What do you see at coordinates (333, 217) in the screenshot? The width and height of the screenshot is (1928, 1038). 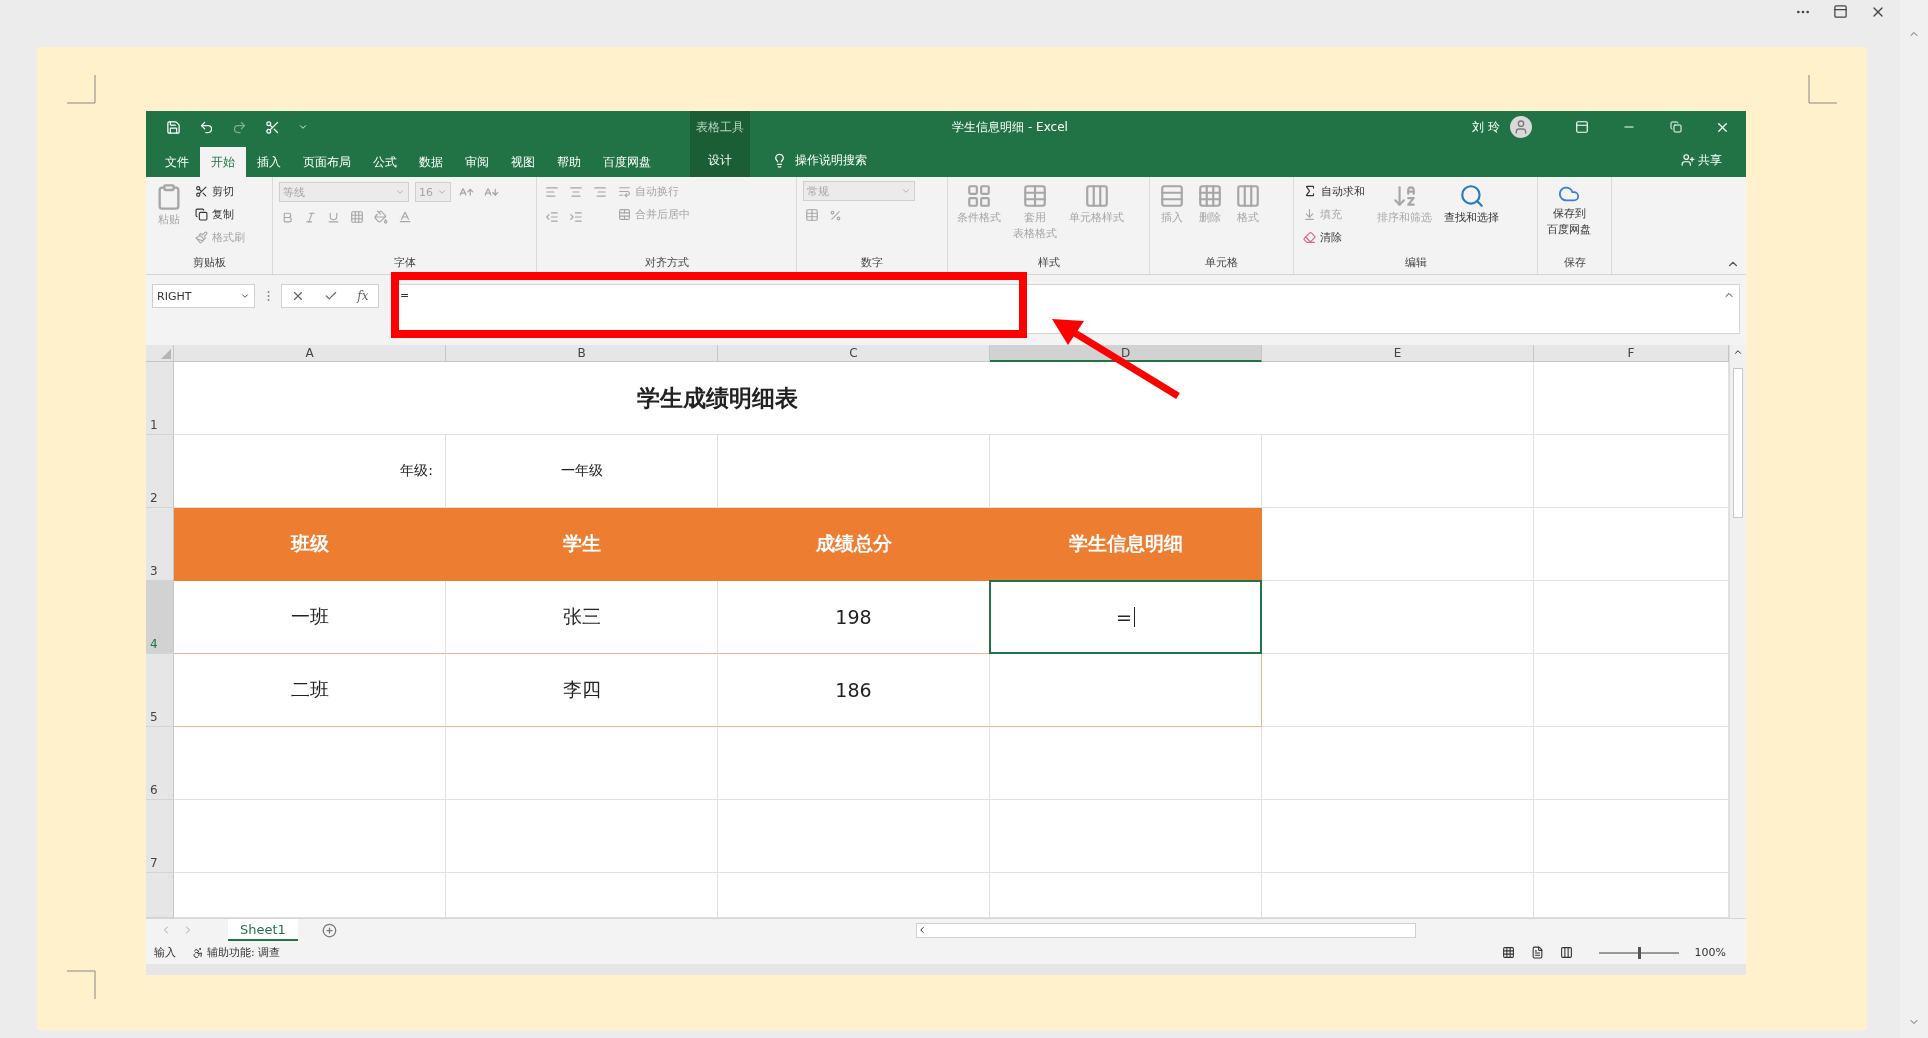 I see `underline-icon` at bounding box center [333, 217].